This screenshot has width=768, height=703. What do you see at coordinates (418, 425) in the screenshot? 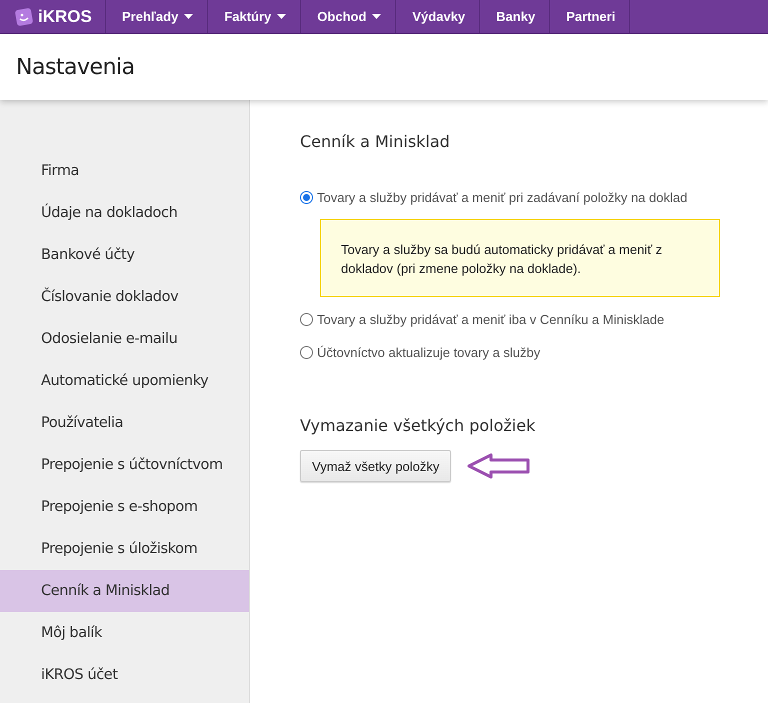
I see `section-title: Vymazanie všetkých položiek` at bounding box center [418, 425].